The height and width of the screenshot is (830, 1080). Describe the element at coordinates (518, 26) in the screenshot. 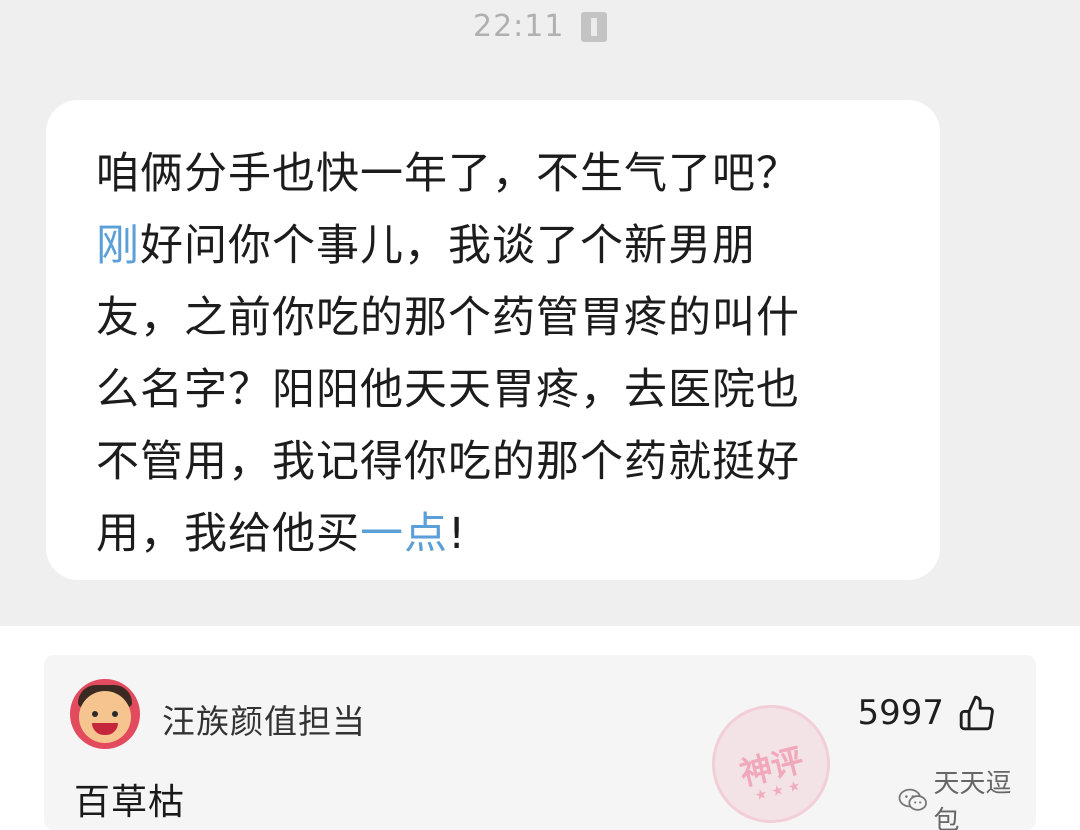

I see `timestamp-text: 22:11` at that location.